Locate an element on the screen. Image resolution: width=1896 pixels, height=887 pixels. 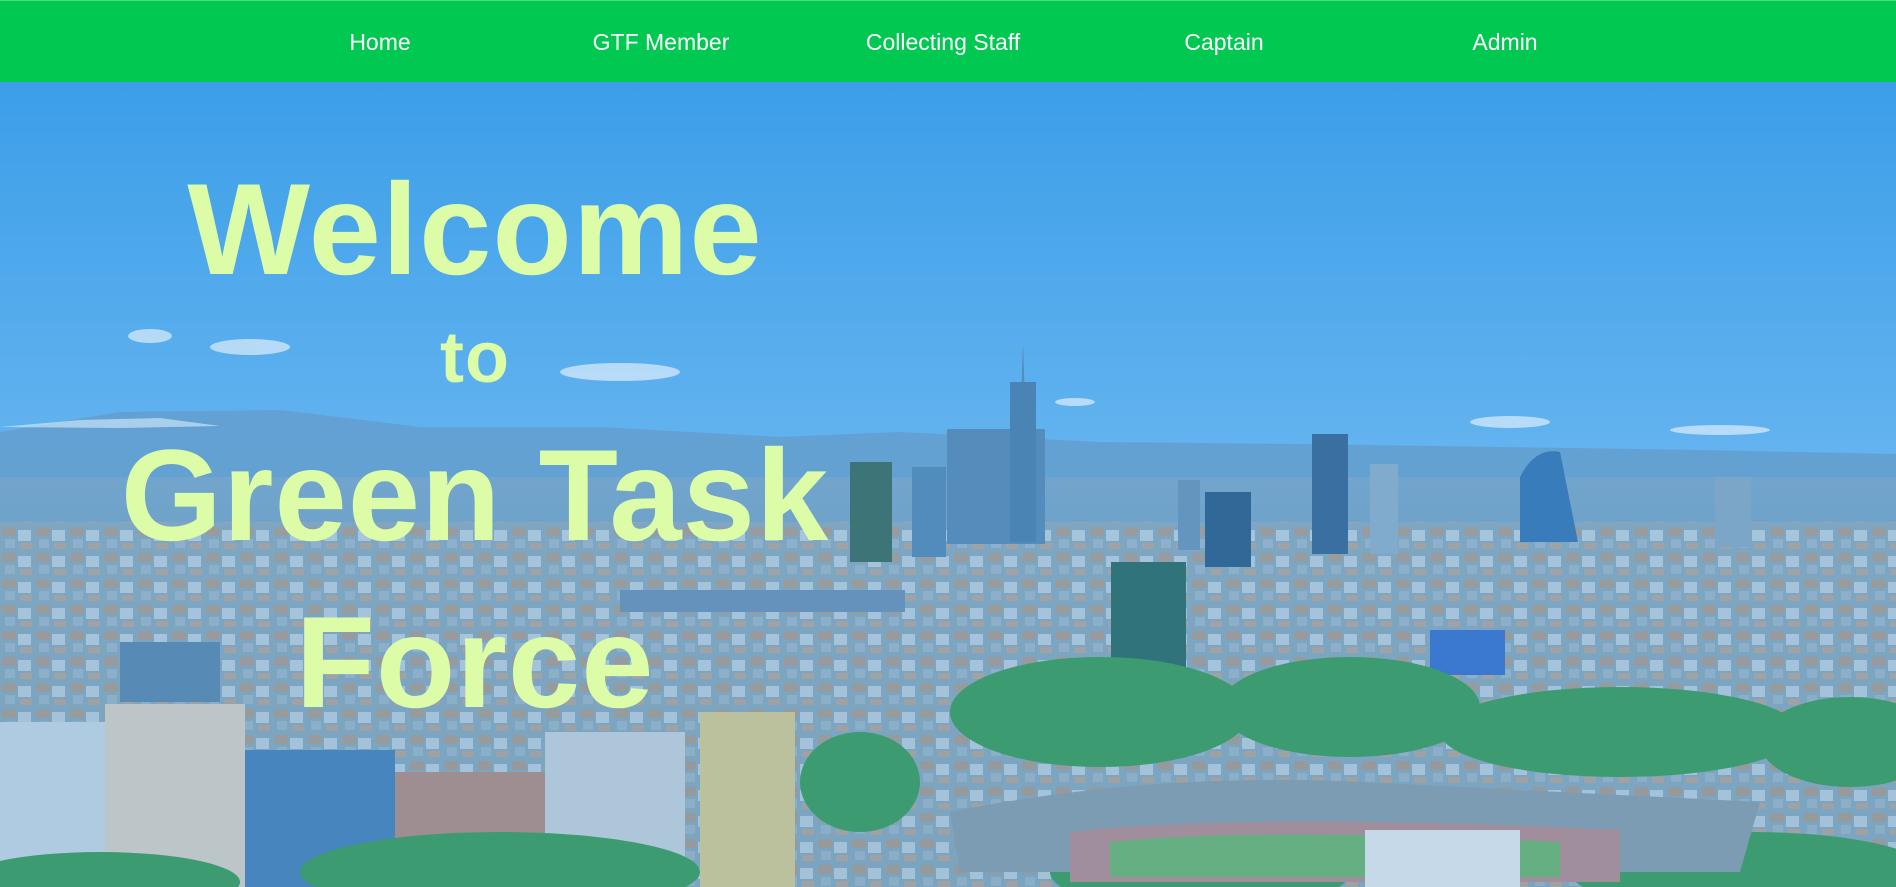
hero-title-to: to is located at coordinates (475, 358).